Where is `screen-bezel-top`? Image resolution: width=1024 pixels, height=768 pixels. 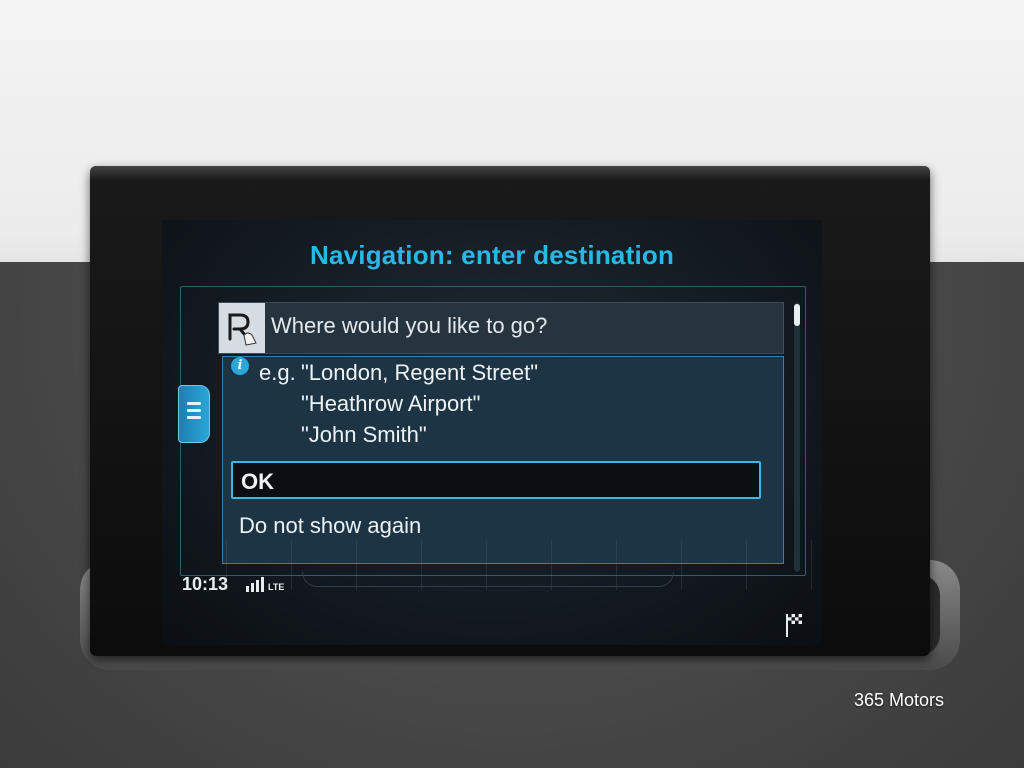 screen-bezel-top is located at coordinates (510, 173).